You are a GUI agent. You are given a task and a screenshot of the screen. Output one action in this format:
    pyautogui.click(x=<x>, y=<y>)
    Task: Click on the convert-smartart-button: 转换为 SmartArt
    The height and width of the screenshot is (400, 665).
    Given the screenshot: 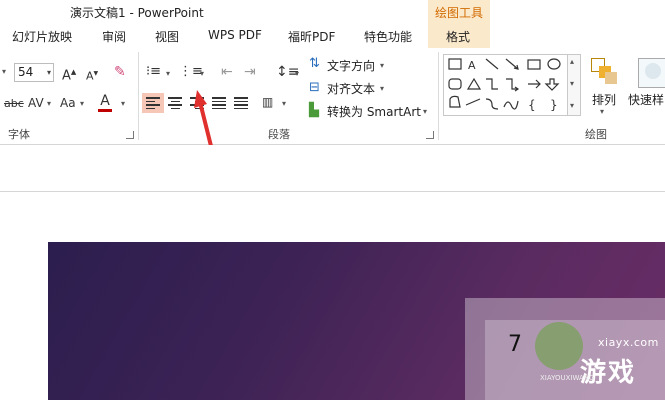 What is the action you would take?
    pyautogui.click(x=374, y=111)
    